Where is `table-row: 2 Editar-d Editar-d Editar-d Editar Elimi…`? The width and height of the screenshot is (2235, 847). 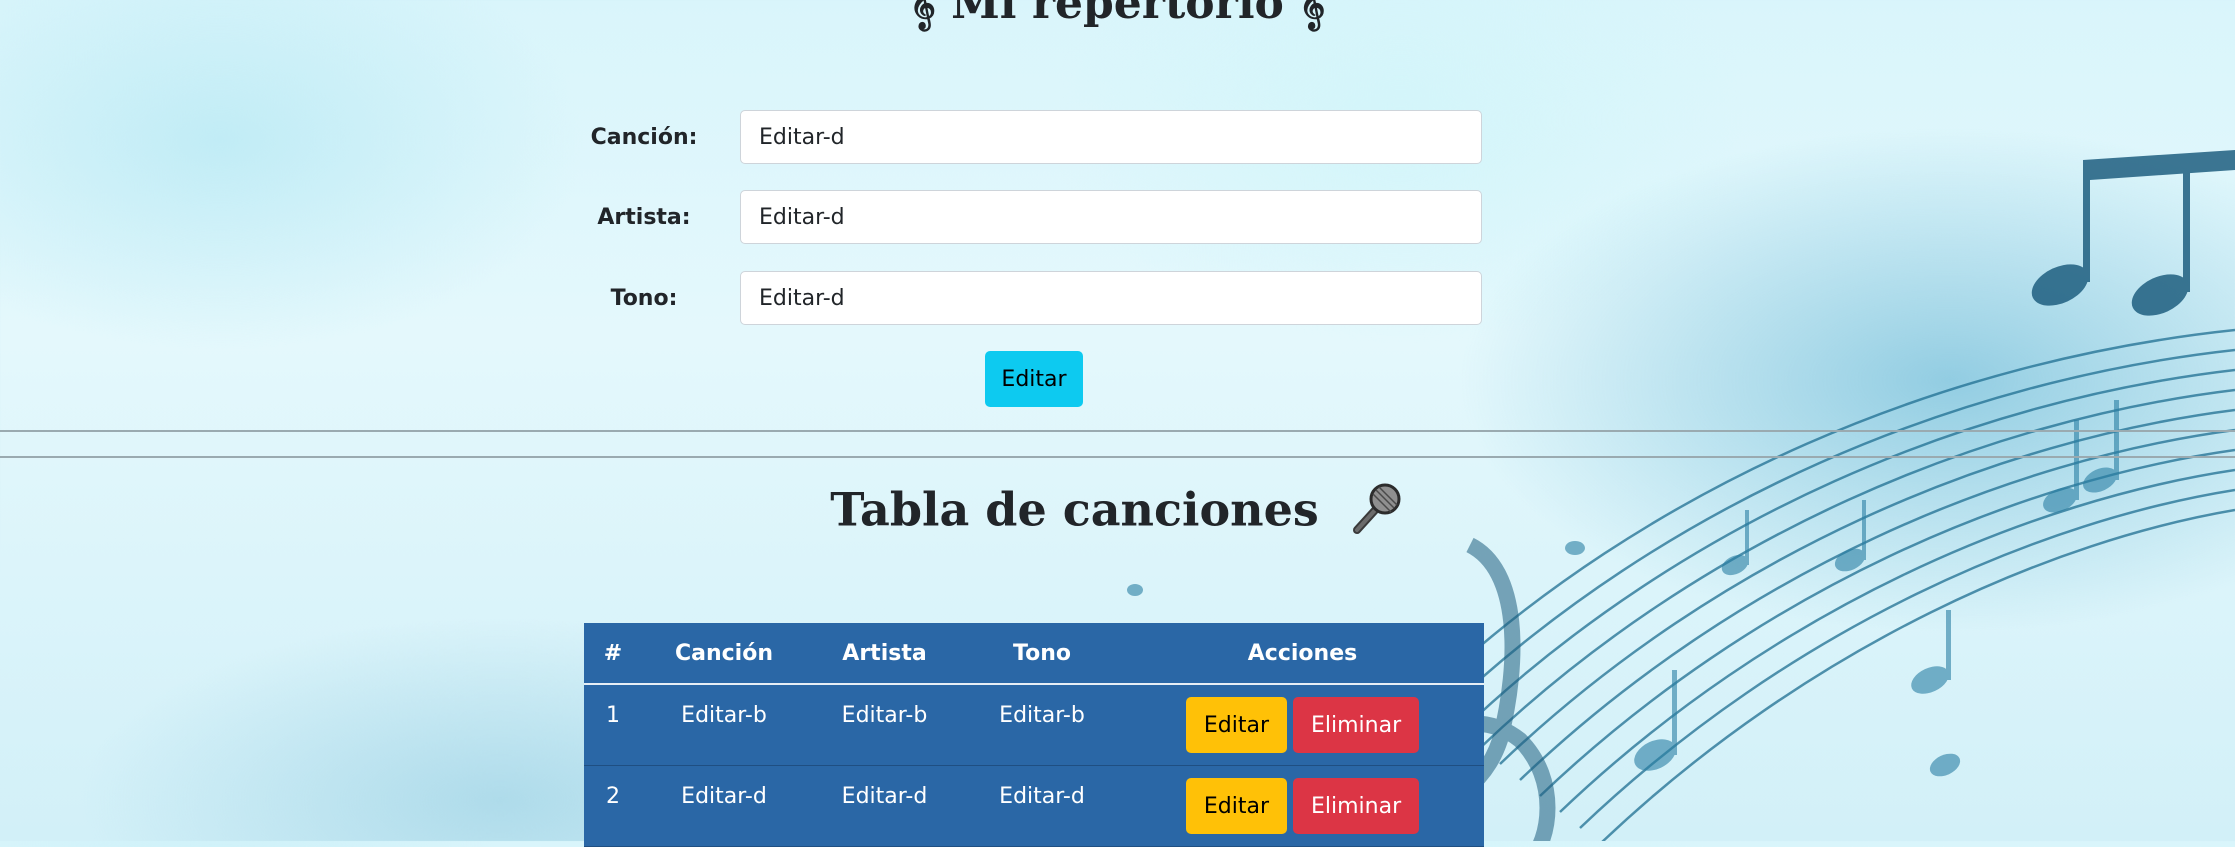
table-row: 2 Editar-d Editar-d Editar-d Editar Elimi… is located at coordinates (1034, 806).